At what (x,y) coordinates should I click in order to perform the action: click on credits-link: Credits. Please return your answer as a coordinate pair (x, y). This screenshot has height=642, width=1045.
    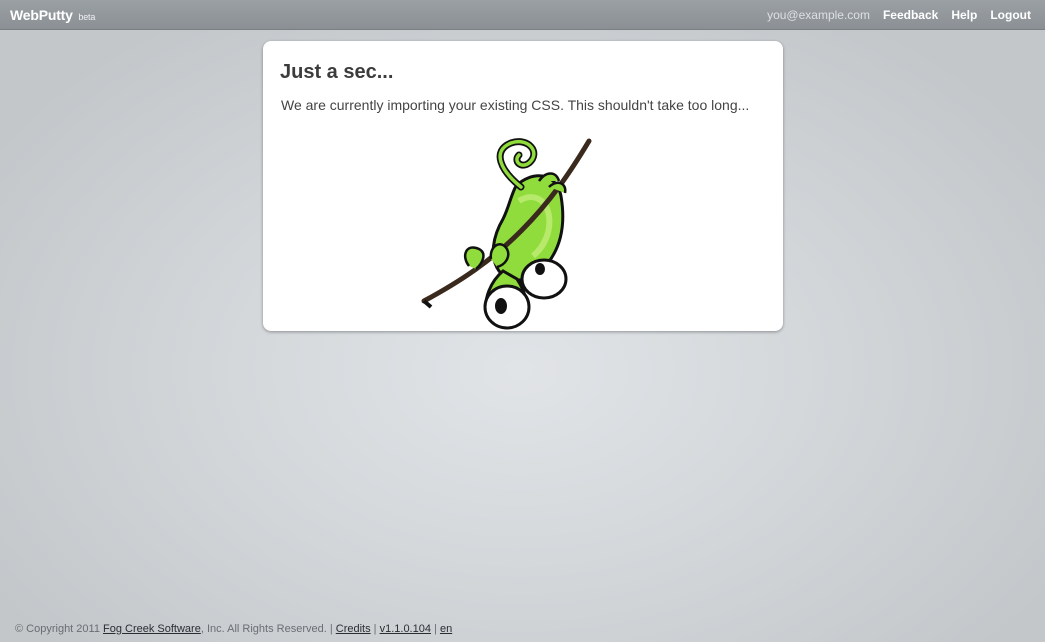
    Looking at the image, I should click on (353, 629).